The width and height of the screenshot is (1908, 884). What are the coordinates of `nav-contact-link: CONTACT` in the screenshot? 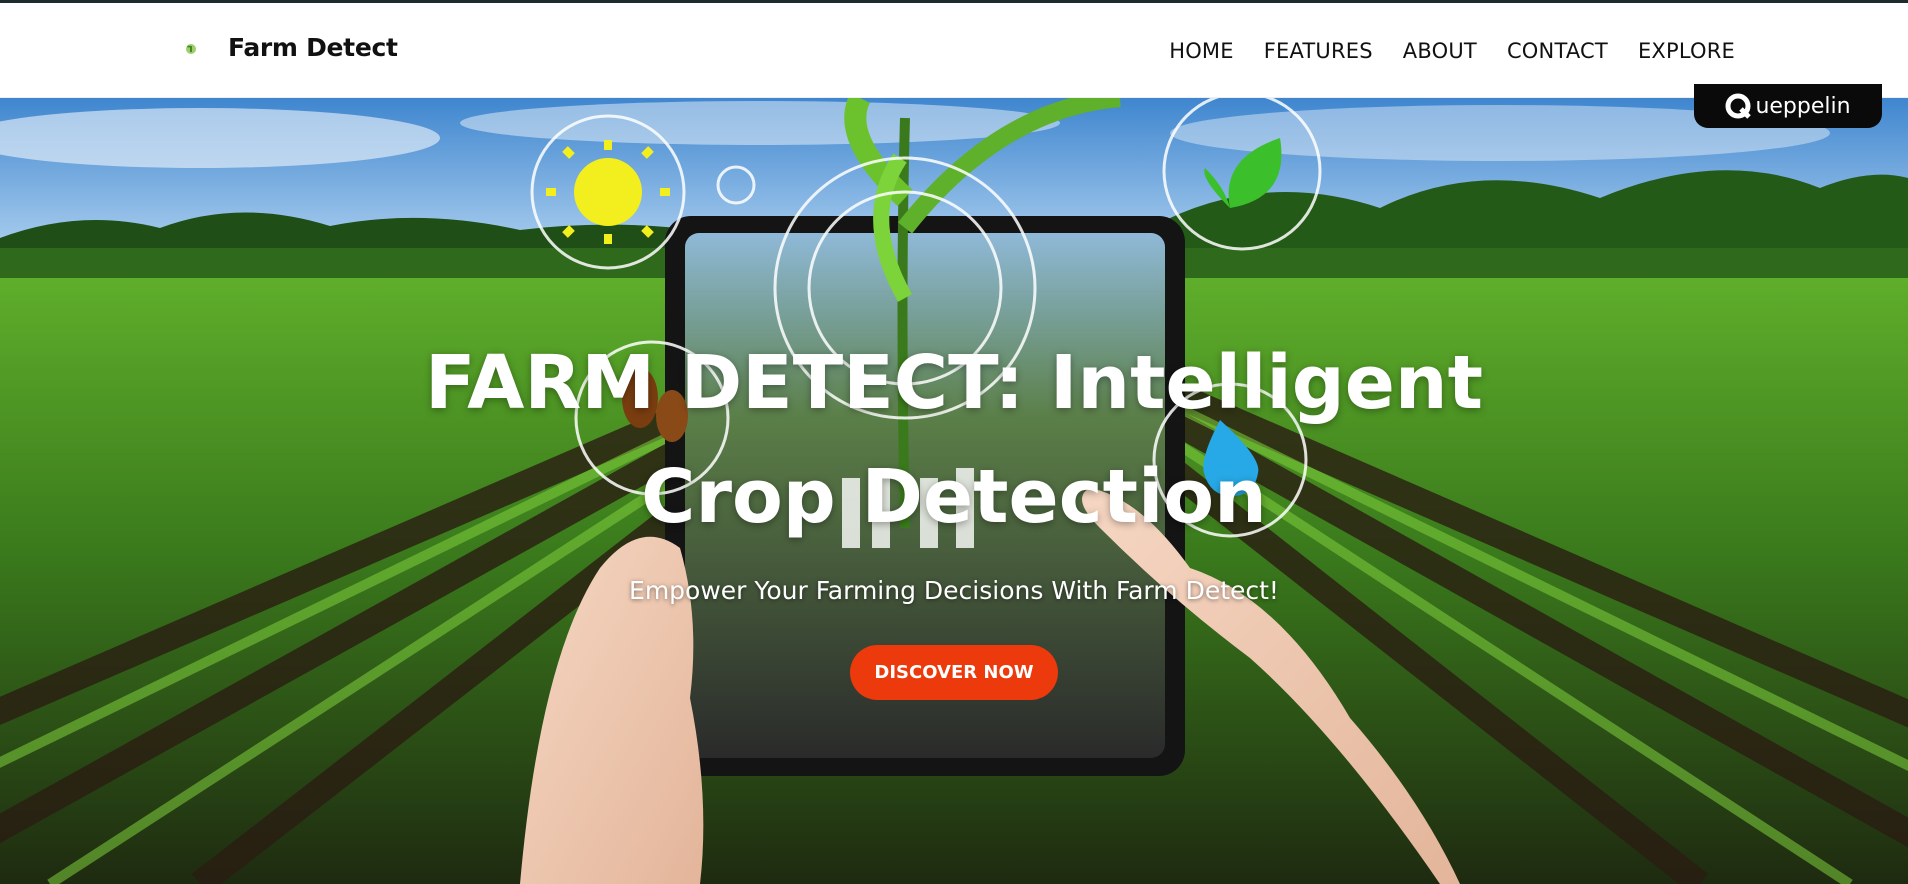 It's located at (1557, 51).